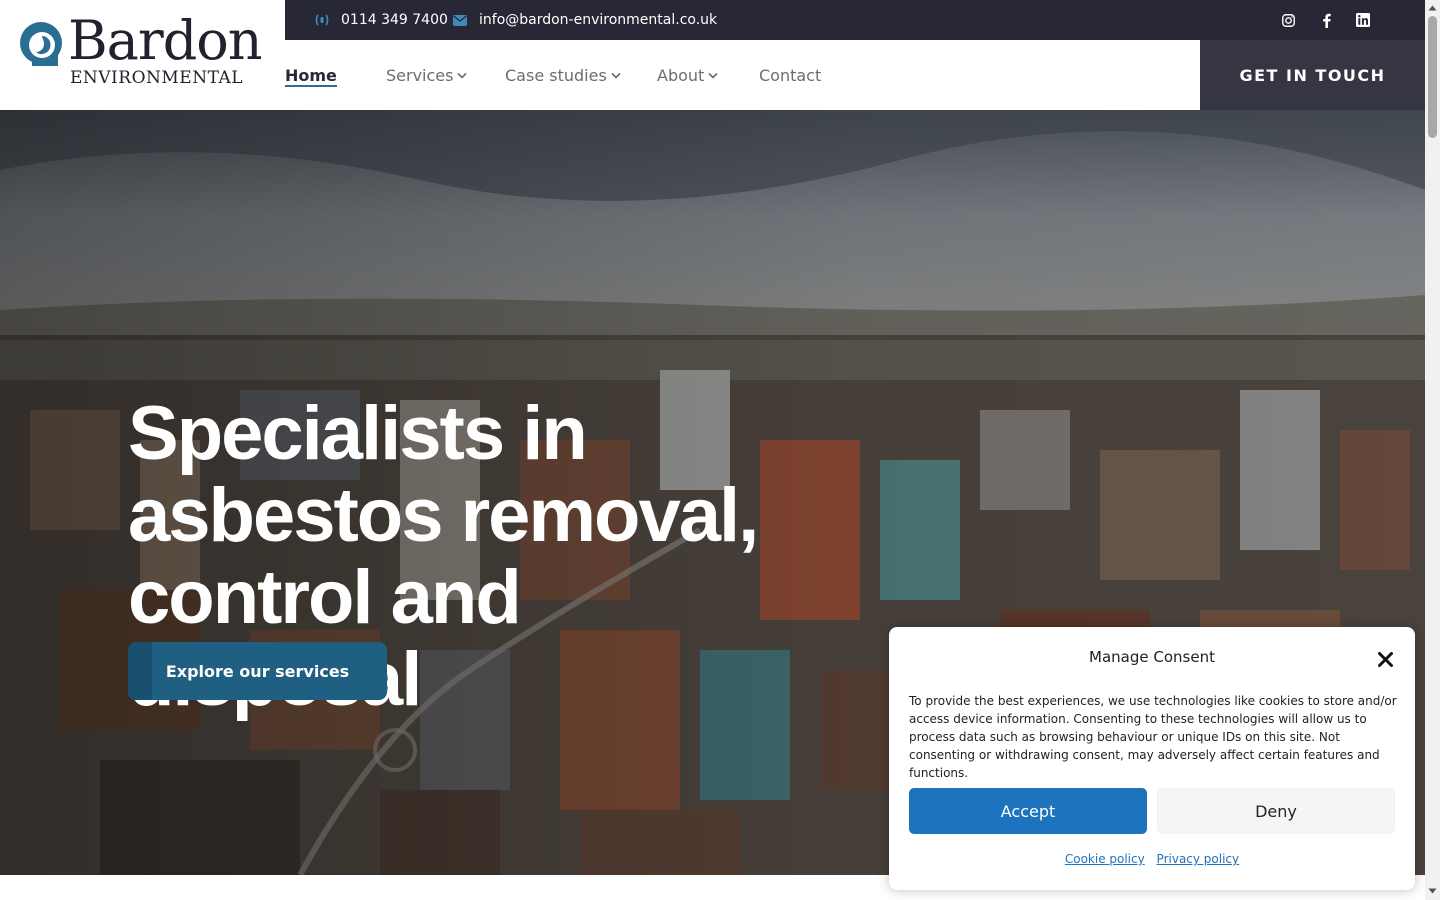  I want to click on nav-item-about: About, so click(687, 75).